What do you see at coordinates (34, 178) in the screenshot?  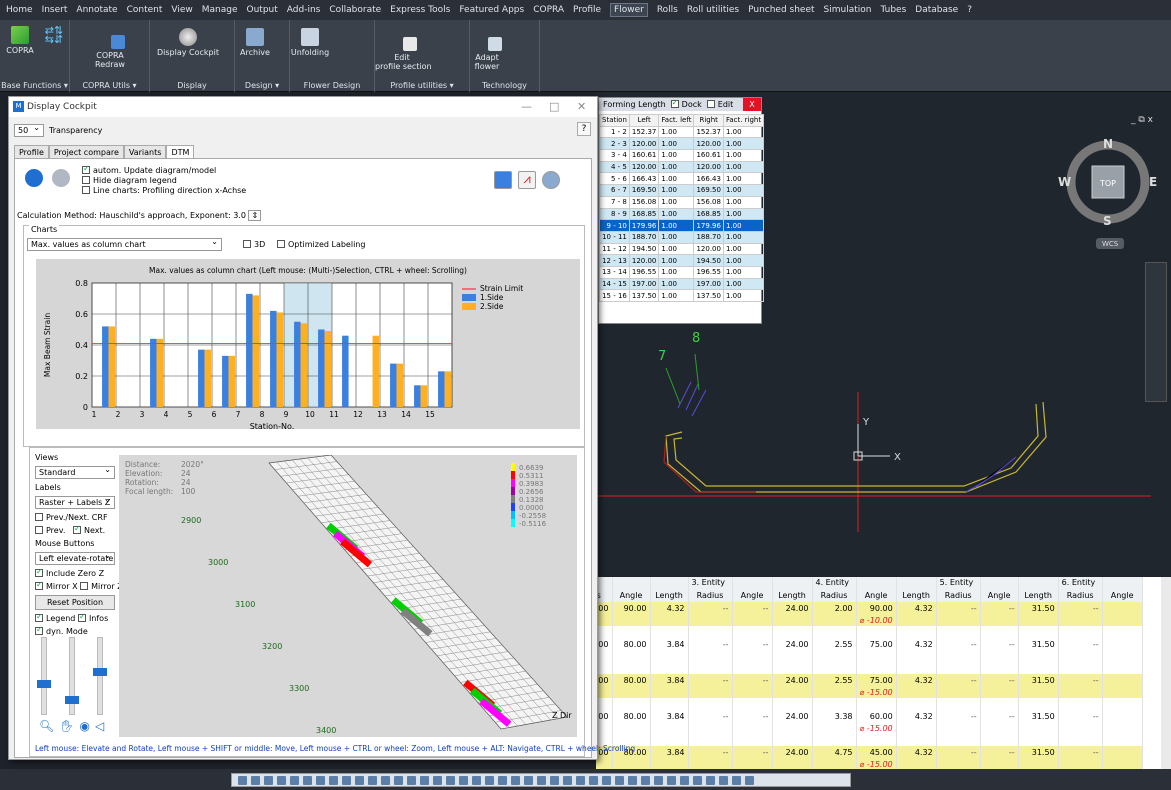 I see `refresh-icon` at bounding box center [34, 178].